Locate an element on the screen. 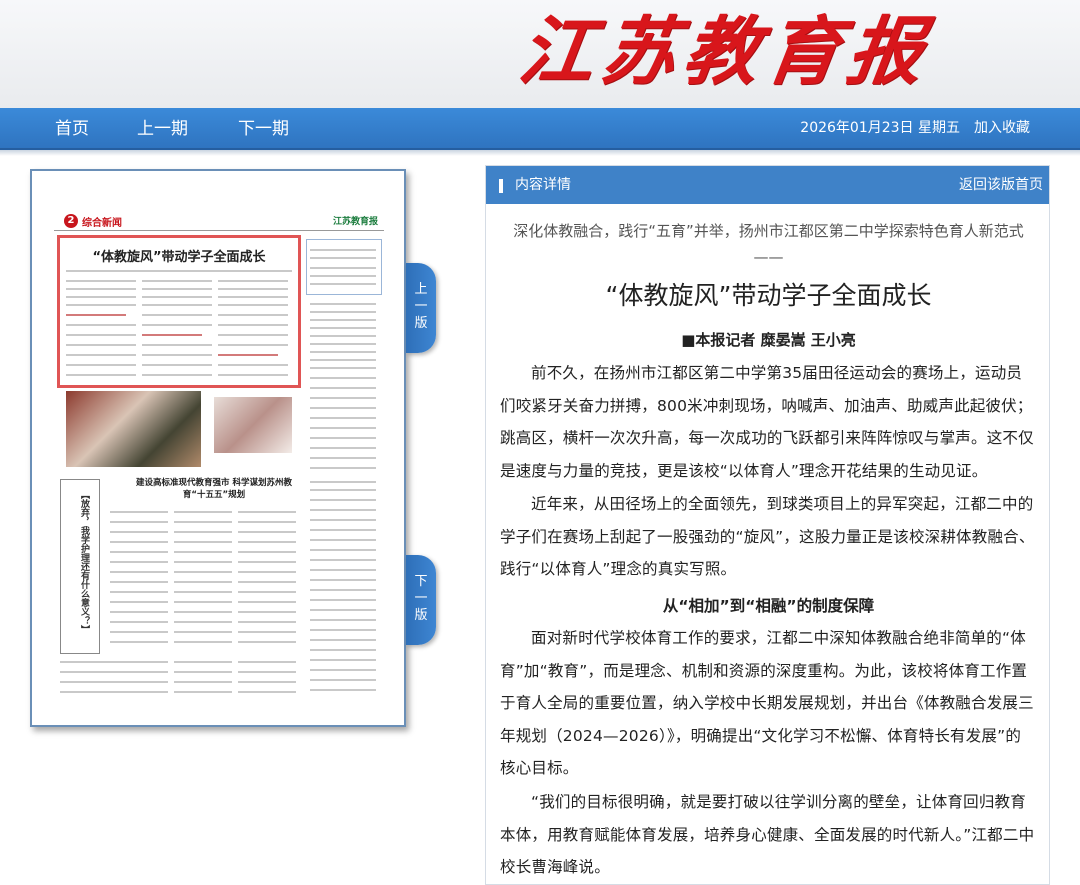  nav-home-link: 首页 is located at coordinates (72, 129).